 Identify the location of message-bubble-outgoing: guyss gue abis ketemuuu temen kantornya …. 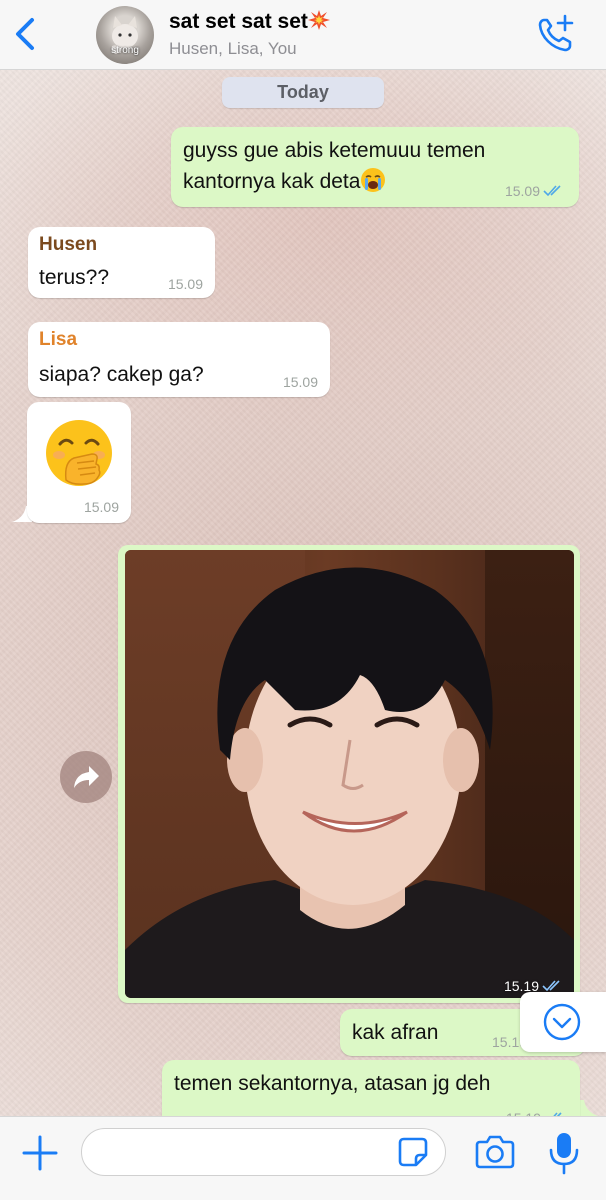
(375, 167).